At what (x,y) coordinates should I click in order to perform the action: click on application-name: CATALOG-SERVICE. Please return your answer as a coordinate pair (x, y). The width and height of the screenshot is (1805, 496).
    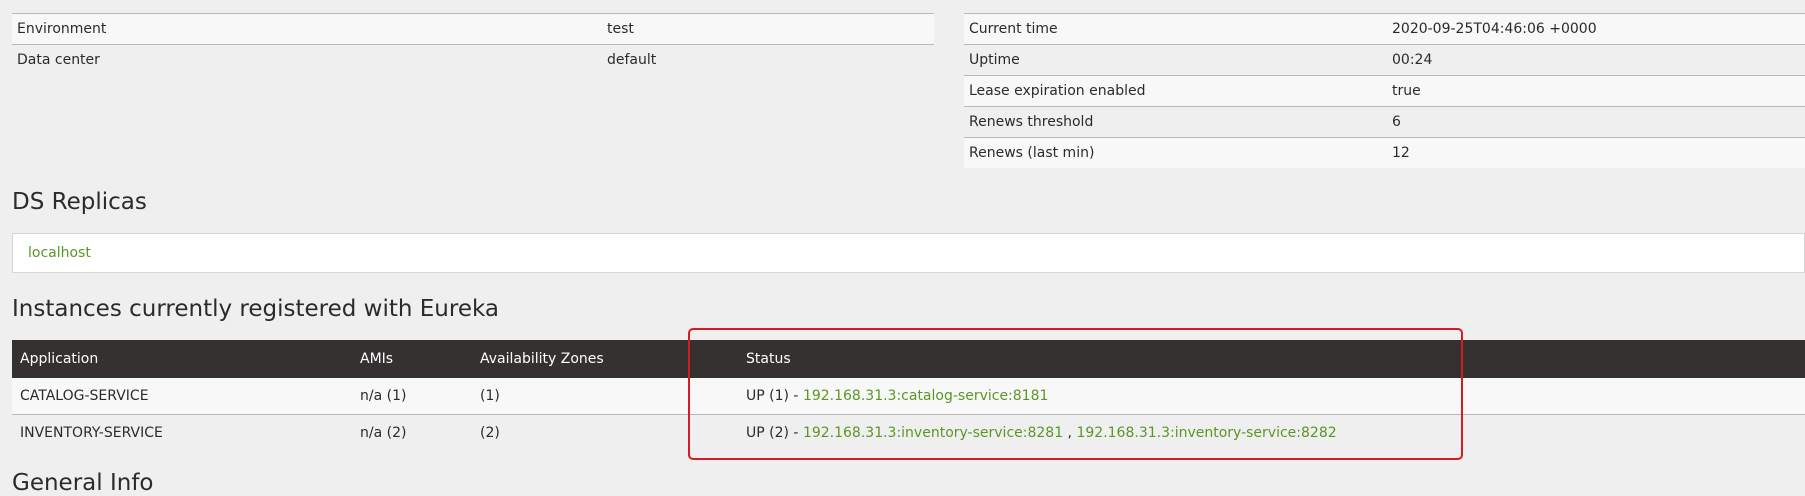
    Looking at the image, I should click on (182, 396).